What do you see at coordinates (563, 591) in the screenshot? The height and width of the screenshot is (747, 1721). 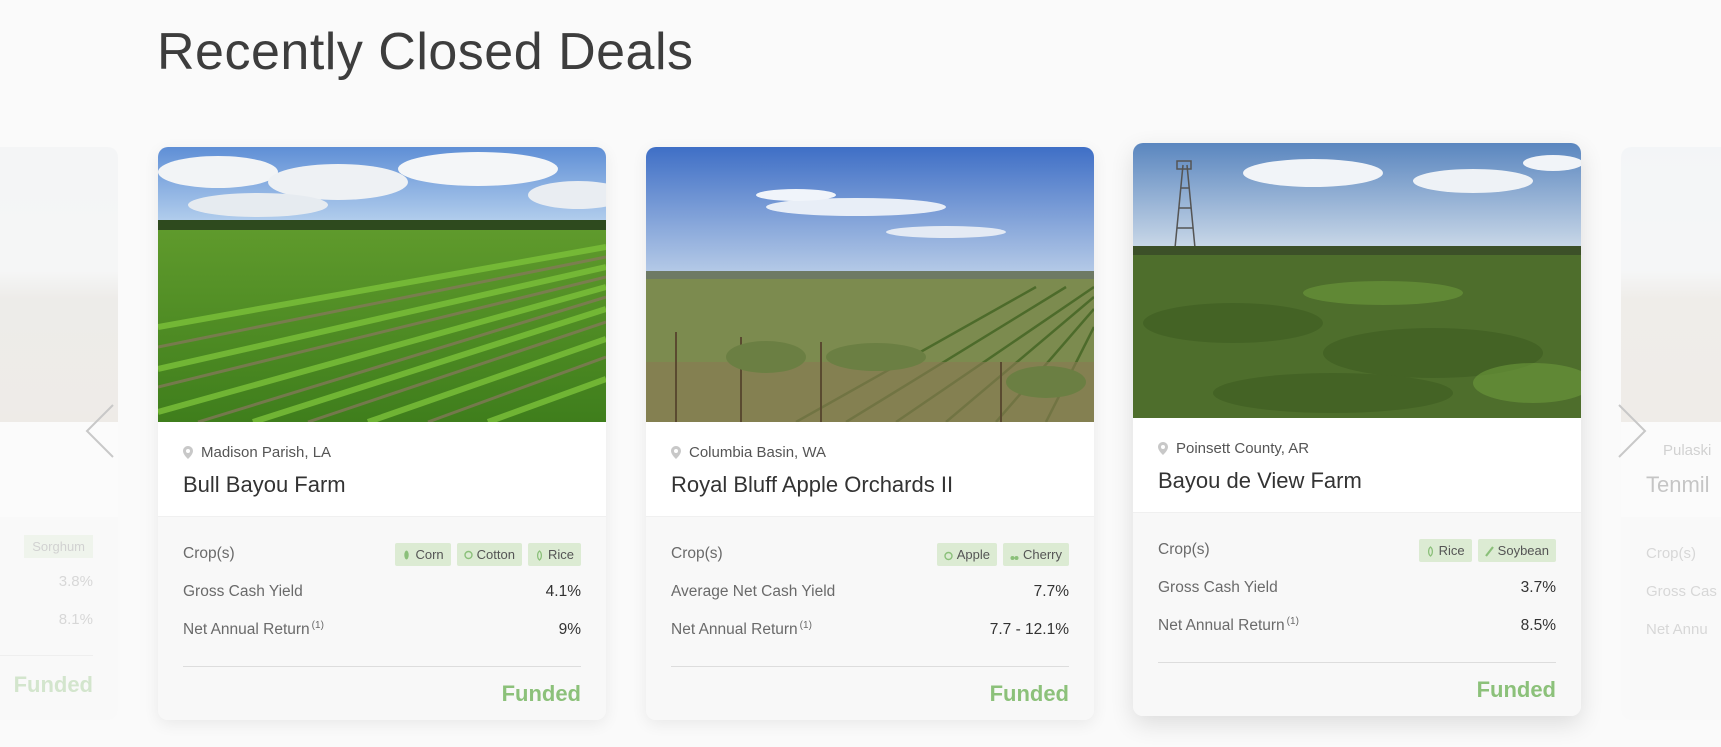 I see `yield-value: 4.1%` at bounding box center [563, 591].